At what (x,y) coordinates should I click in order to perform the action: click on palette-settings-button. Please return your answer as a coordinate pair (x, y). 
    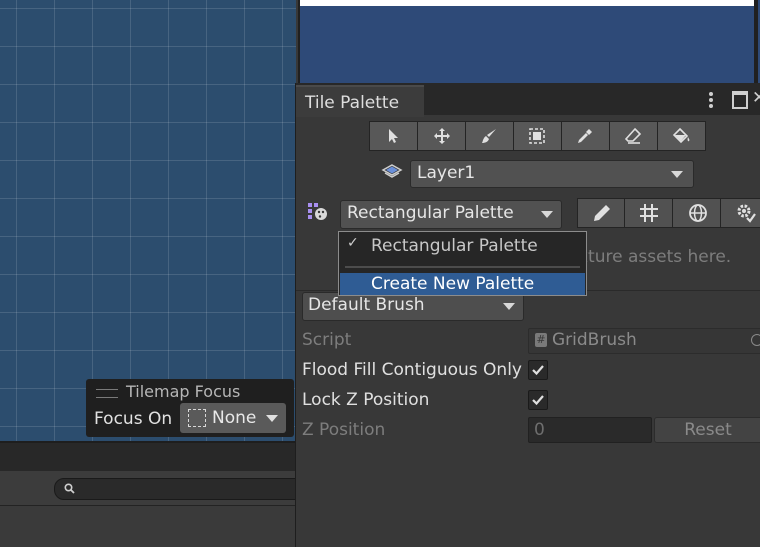
    Looking at the image, I should click on (740, 213).